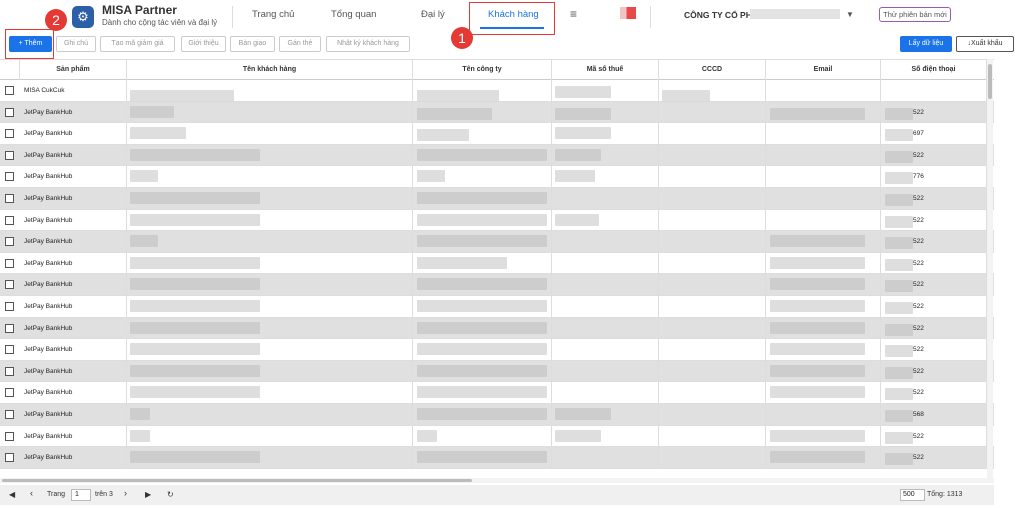 The image size is (1024, 508). Describe the element at coordinates (915, 14) in the screenshot. I see `try-new-version-button: Thử phiên bản mới` at that location.